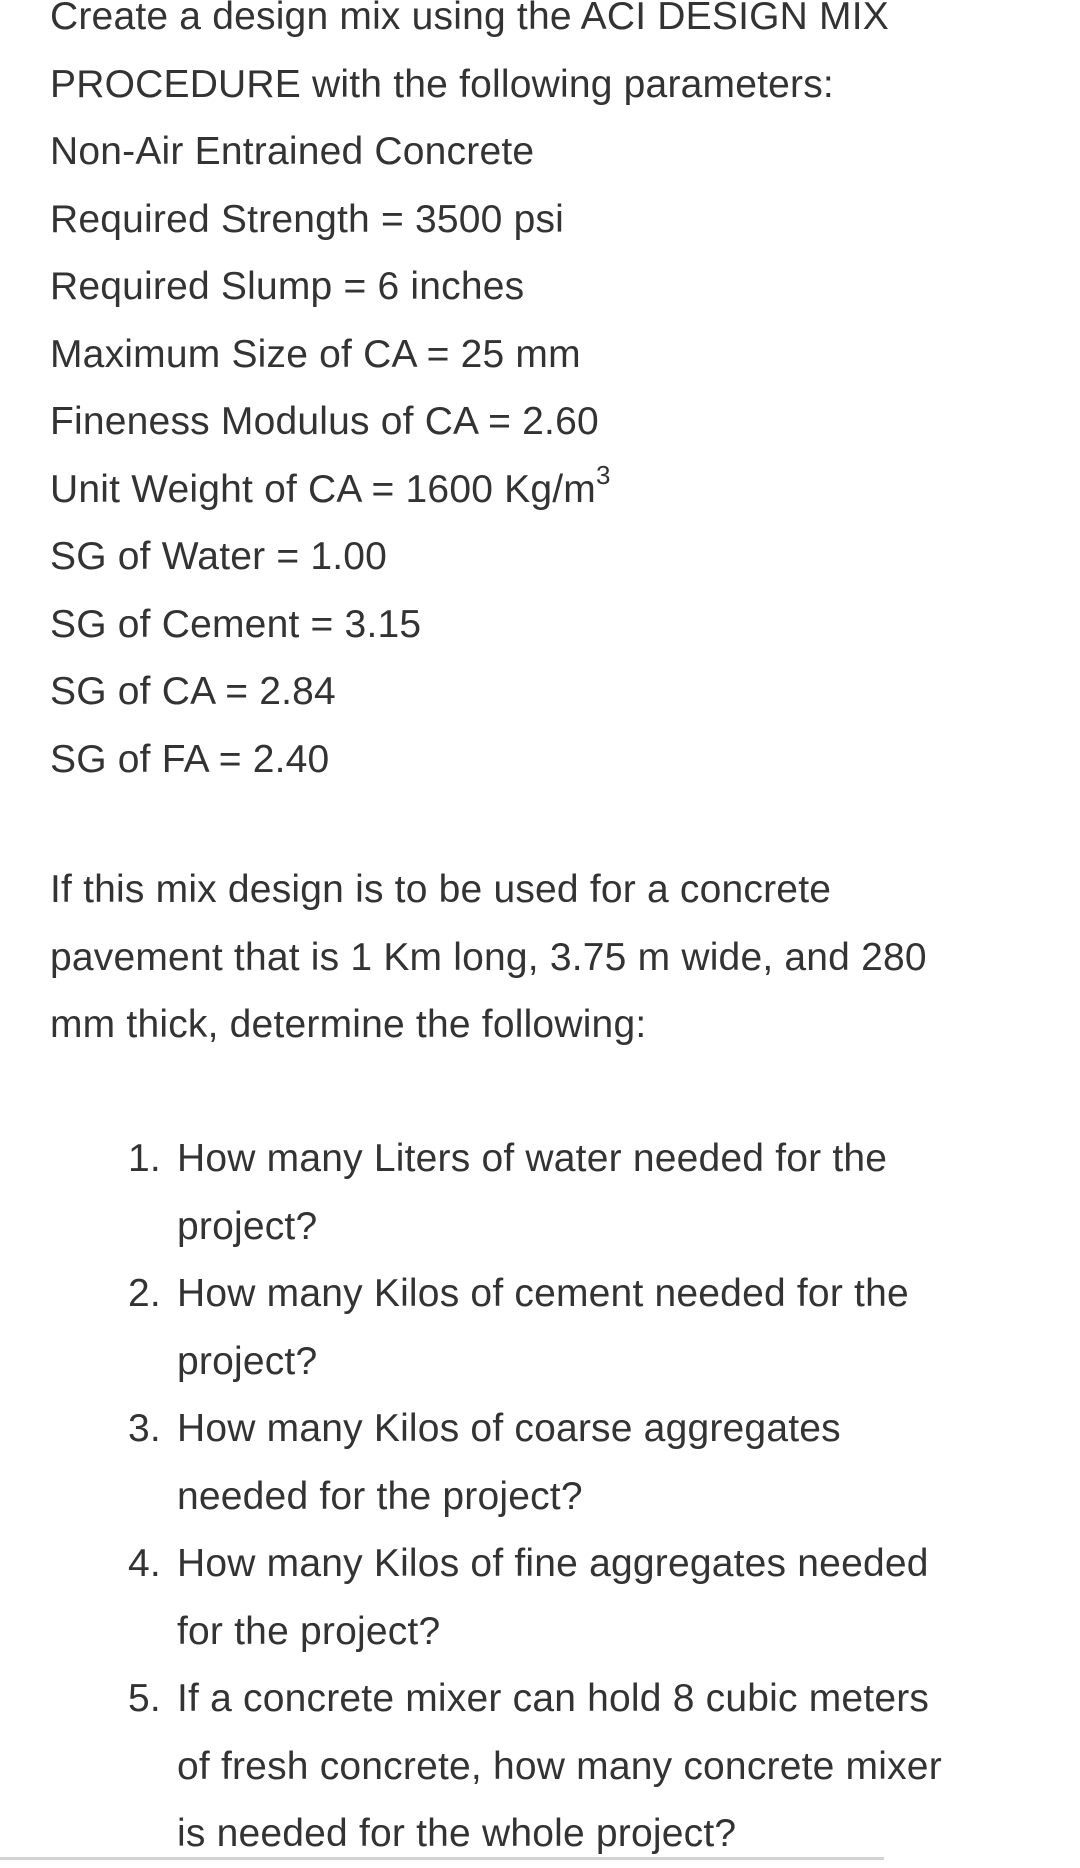  What do you see at coordinates (543, 1293) in the screenshot?
I see `question-line: How many Kilos of cement needed for the` at bounding box center [543, 1293].